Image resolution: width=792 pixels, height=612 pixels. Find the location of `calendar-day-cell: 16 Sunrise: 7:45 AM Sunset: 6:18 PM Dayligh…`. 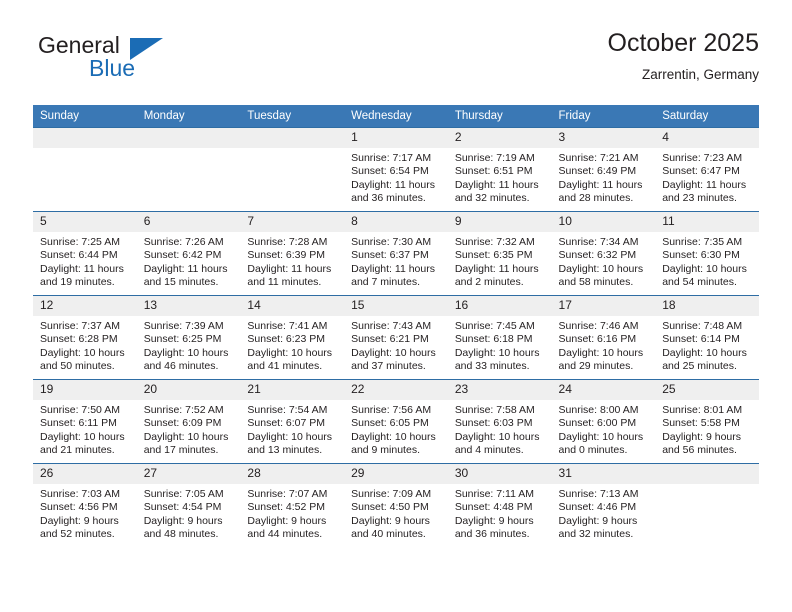

calendar-day-cell: 16 Sunrise: 7:45 AM Sunset: 6:18 PM Dayligh… is located at coordinates (499, 337).